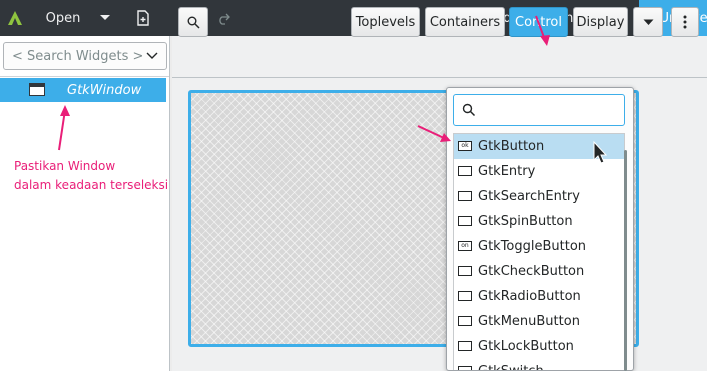 The image size is (707, 371). I want to click on widget-list-item: GtkRadioButton, so click(539, 296).